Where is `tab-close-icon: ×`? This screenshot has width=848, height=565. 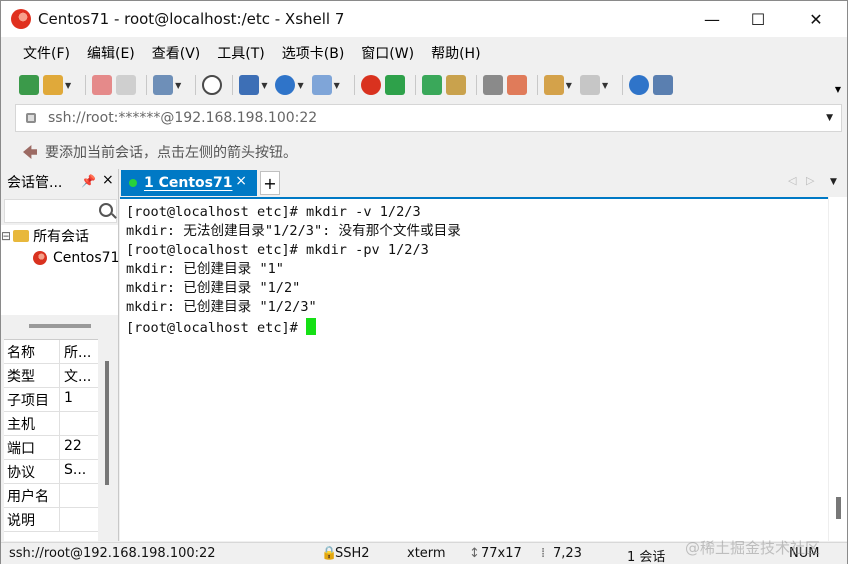
tab-close-icon: × is located at coordinates (241, 181).